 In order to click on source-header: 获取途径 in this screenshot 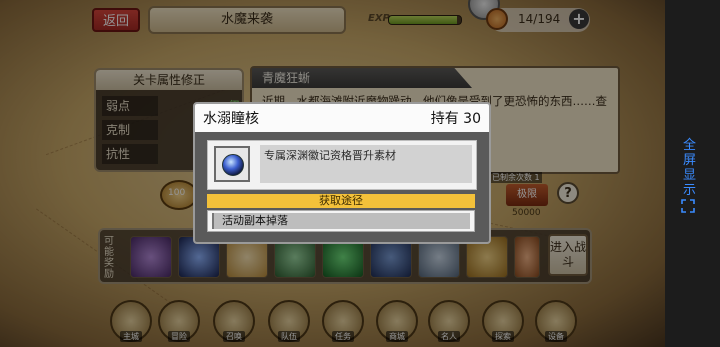, I will do `click(341, 201)`.